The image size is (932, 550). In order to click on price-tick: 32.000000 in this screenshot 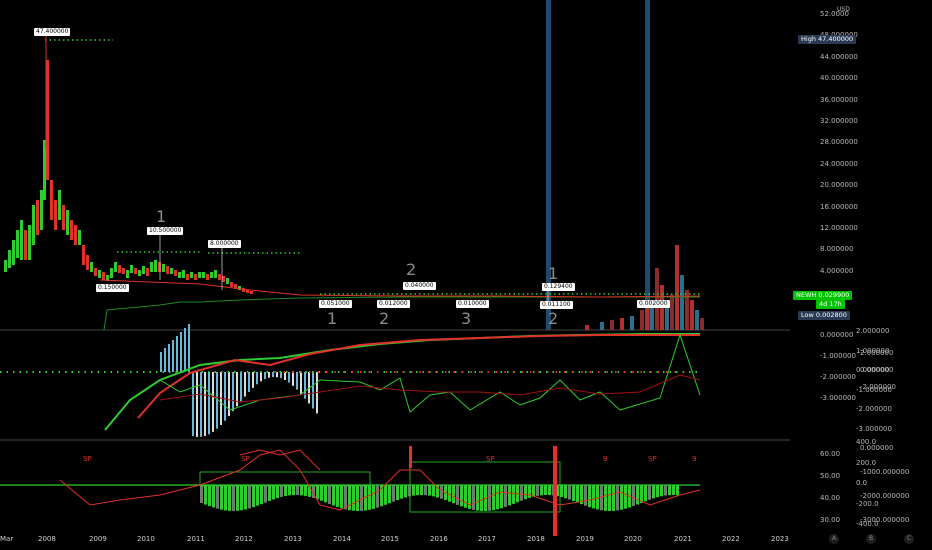, I will do `click(839, 121)`.